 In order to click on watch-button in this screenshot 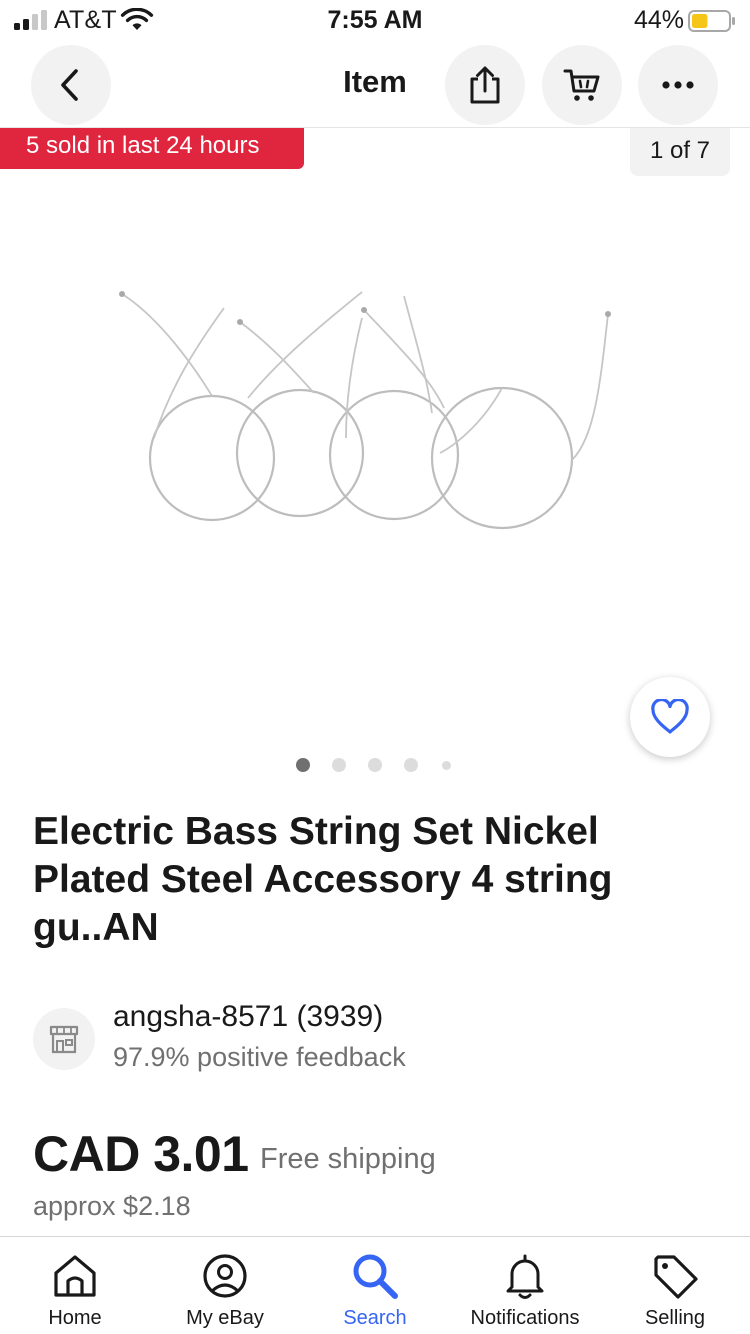, I will do `click(670, 717)`.